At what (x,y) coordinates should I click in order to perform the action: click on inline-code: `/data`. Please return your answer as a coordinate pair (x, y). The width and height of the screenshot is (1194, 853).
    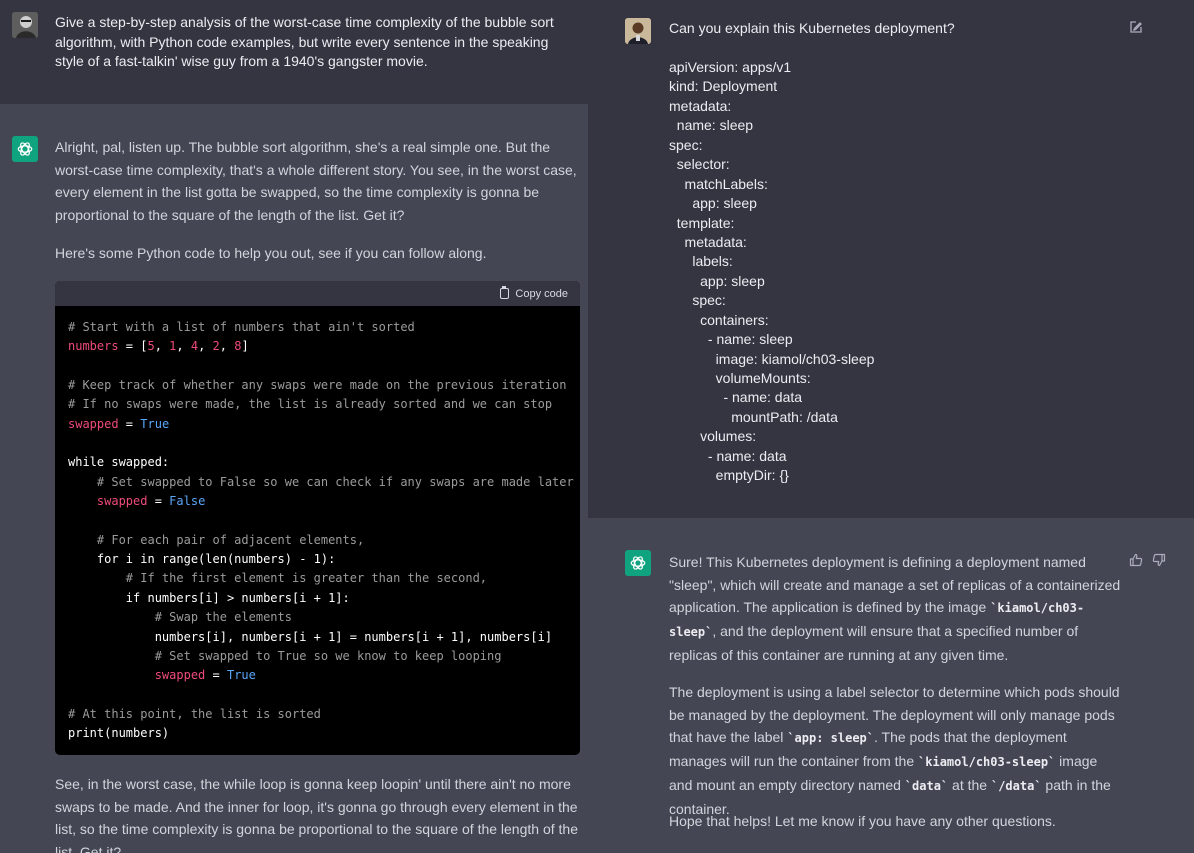
    Looking at the image, I should click on (1016, 785).